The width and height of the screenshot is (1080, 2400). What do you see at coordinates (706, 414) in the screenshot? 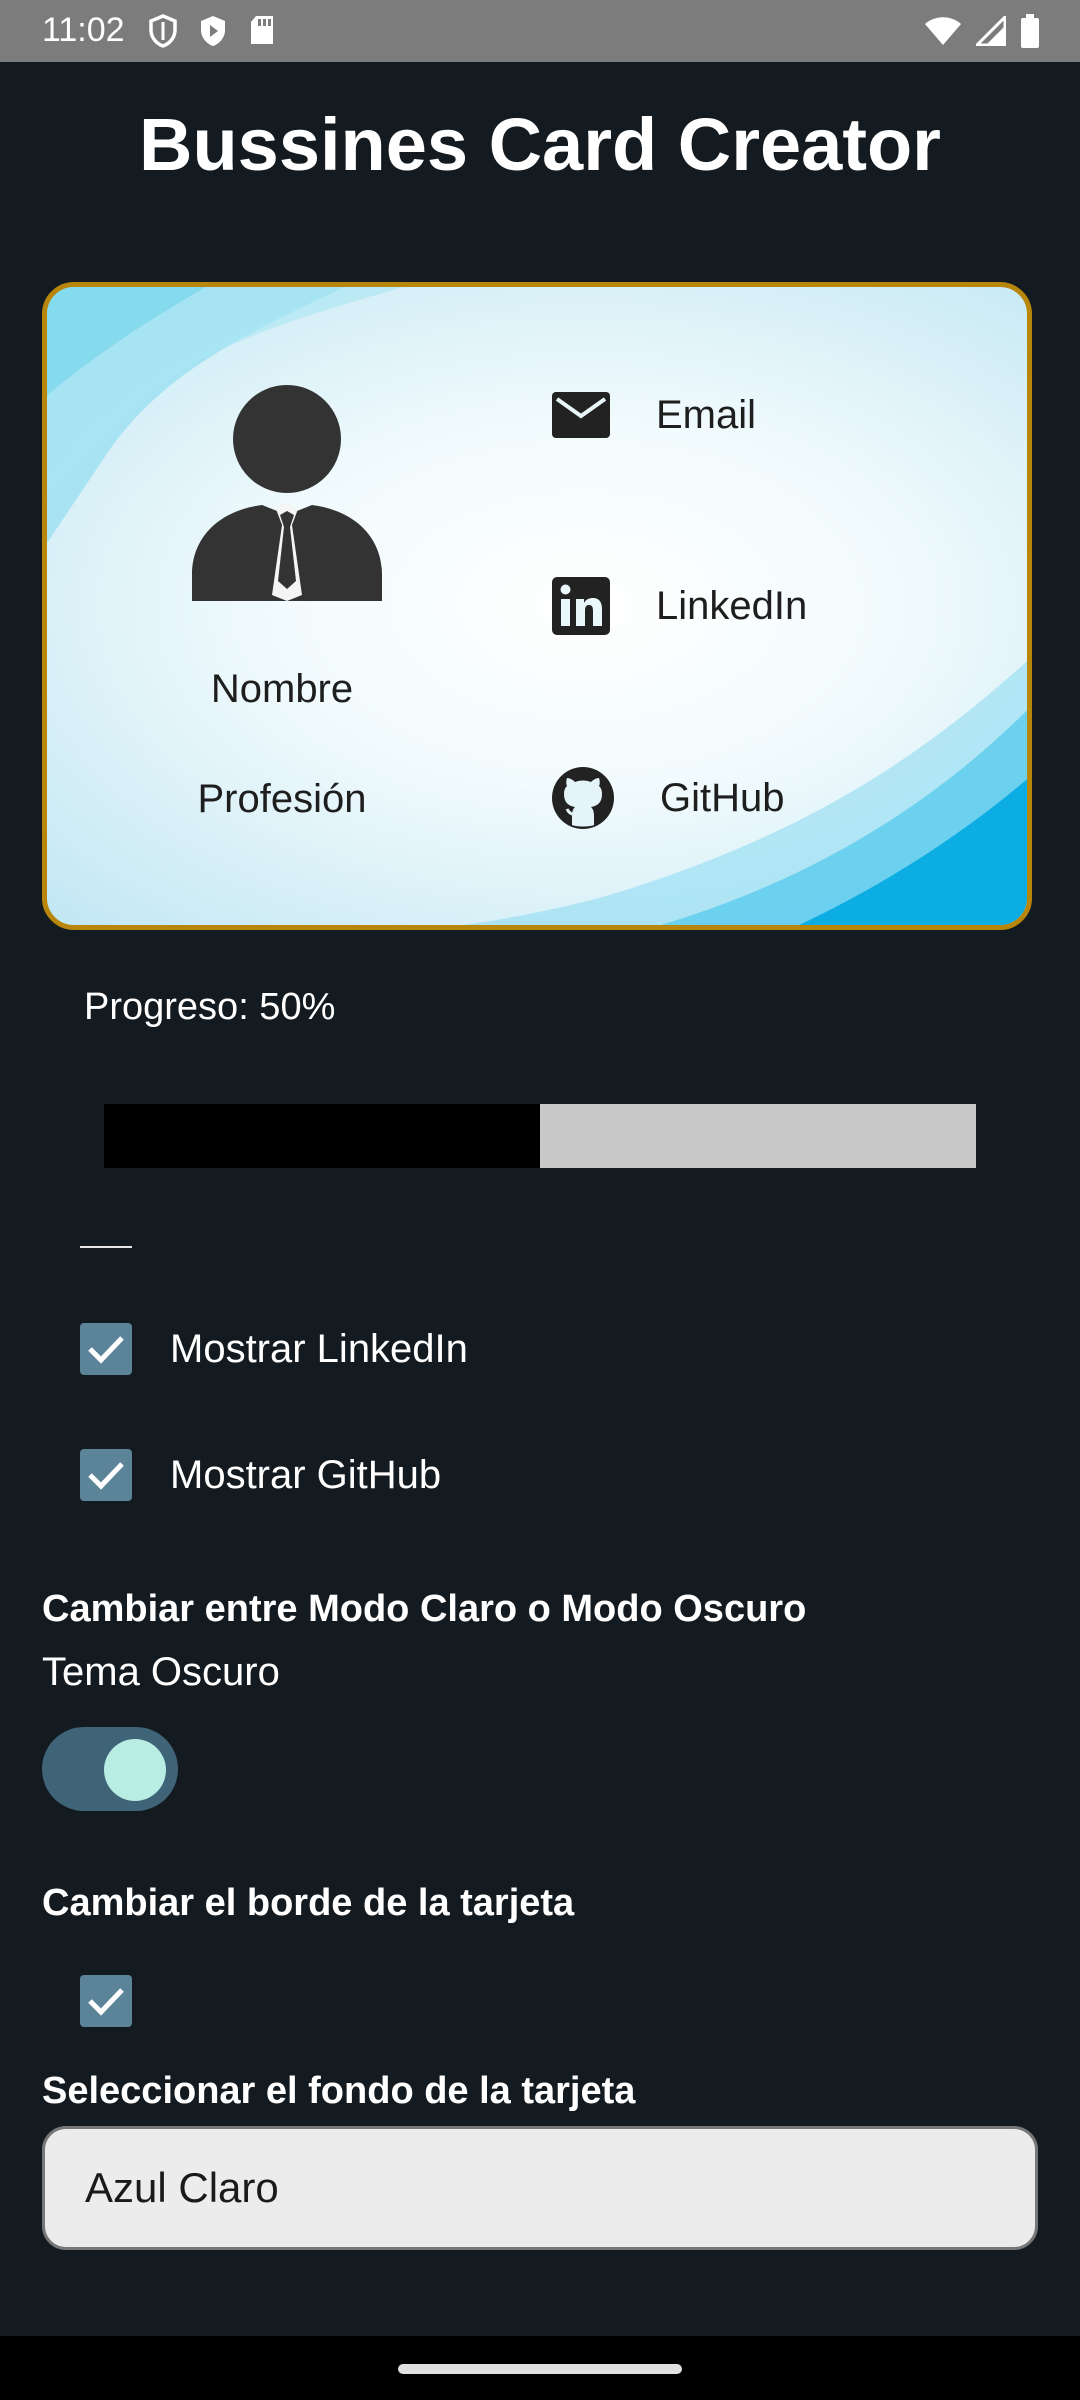
I see `card-email-label: Email` at bounding box center [706, 414].